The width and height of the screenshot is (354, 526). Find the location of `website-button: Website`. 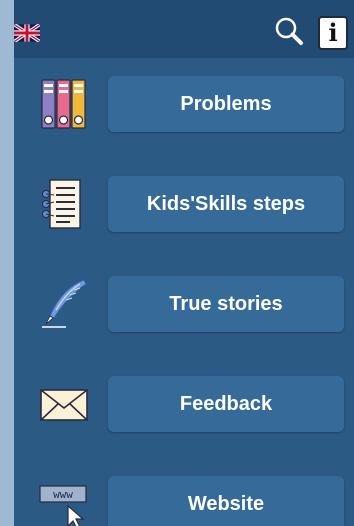

website-button: Website is located at coordinates (226, 501).